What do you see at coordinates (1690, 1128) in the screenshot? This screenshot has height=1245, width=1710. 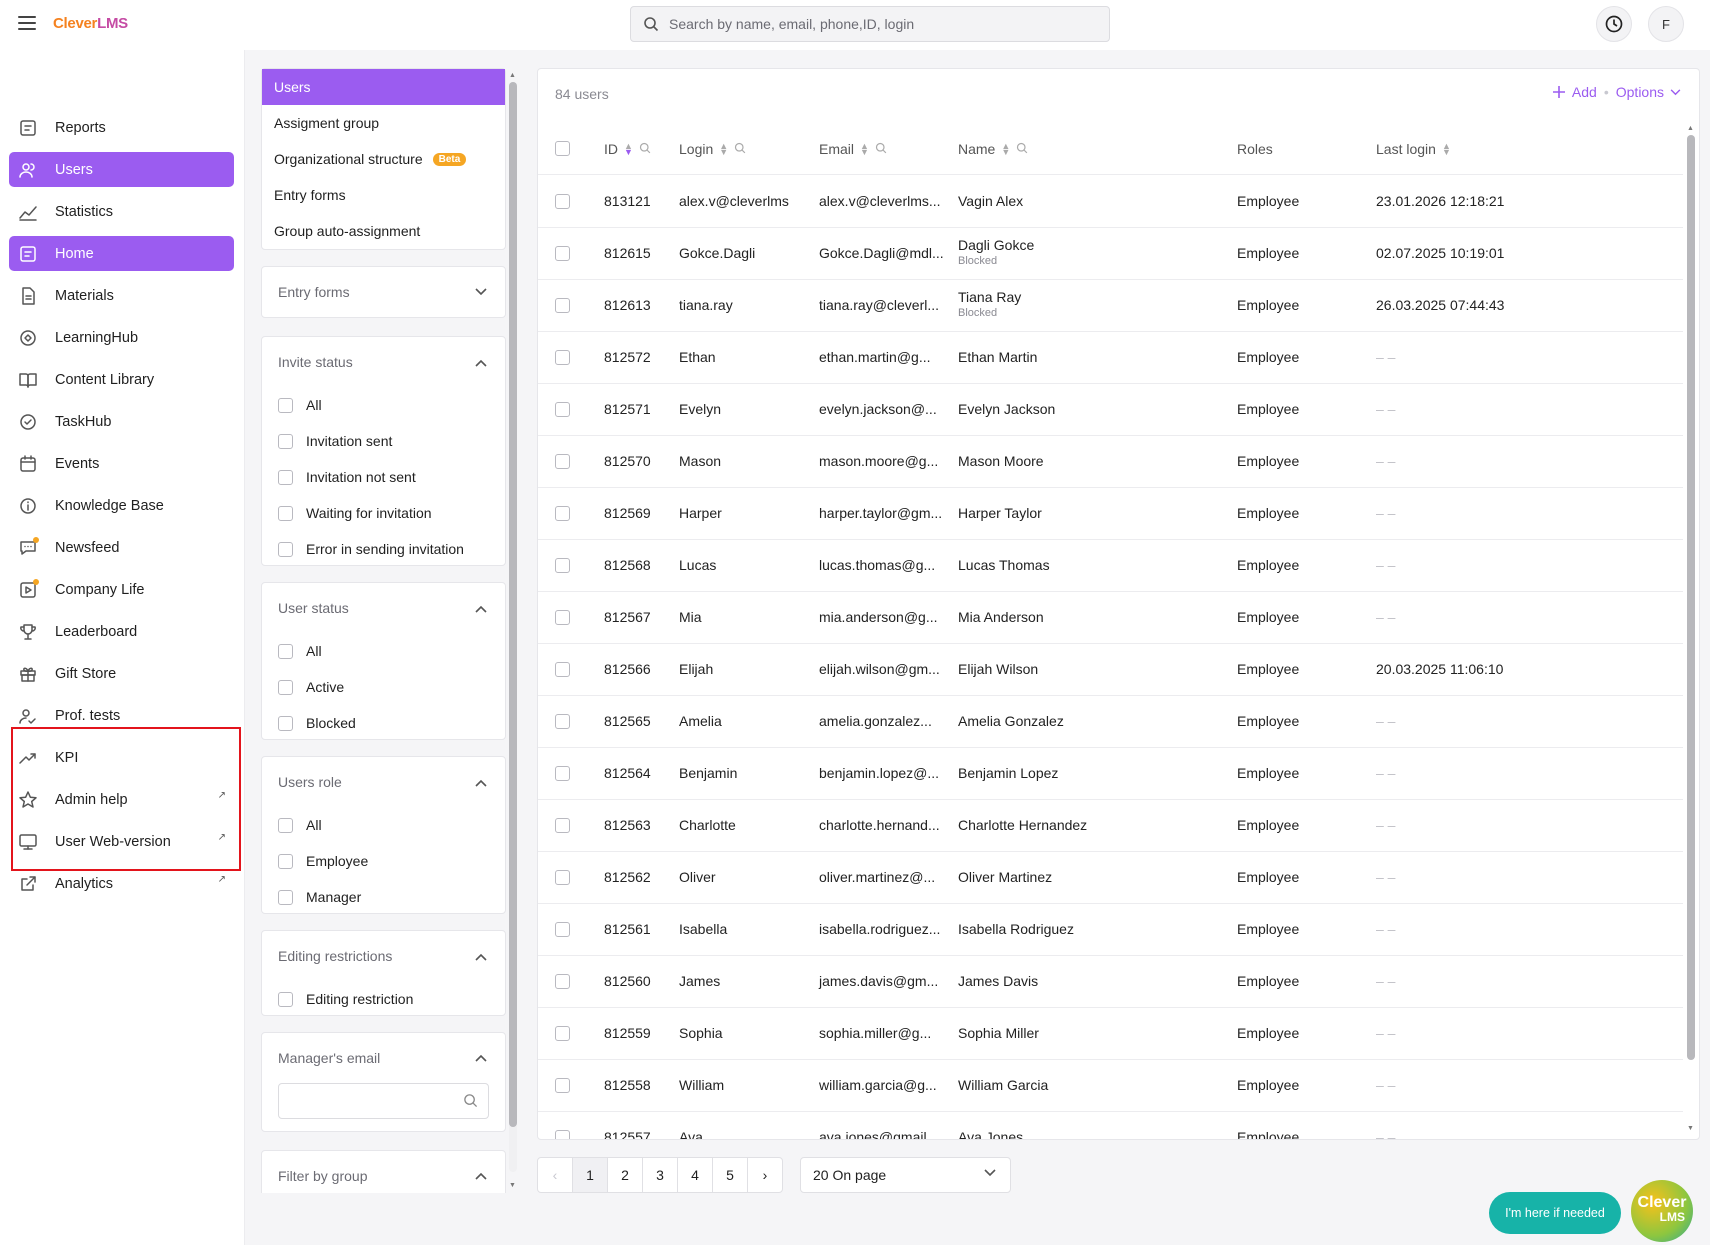 I see `scroll-down-icon: ▼` at bounding box center [1690, 1128].